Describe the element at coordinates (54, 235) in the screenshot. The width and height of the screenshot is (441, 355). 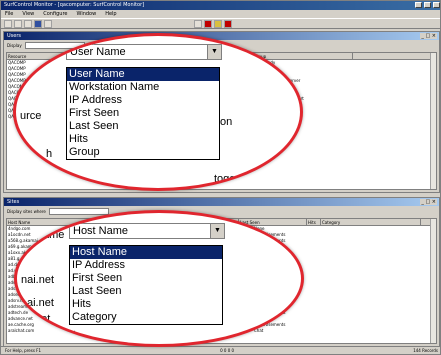
I see `bg-text: ame` at that location.